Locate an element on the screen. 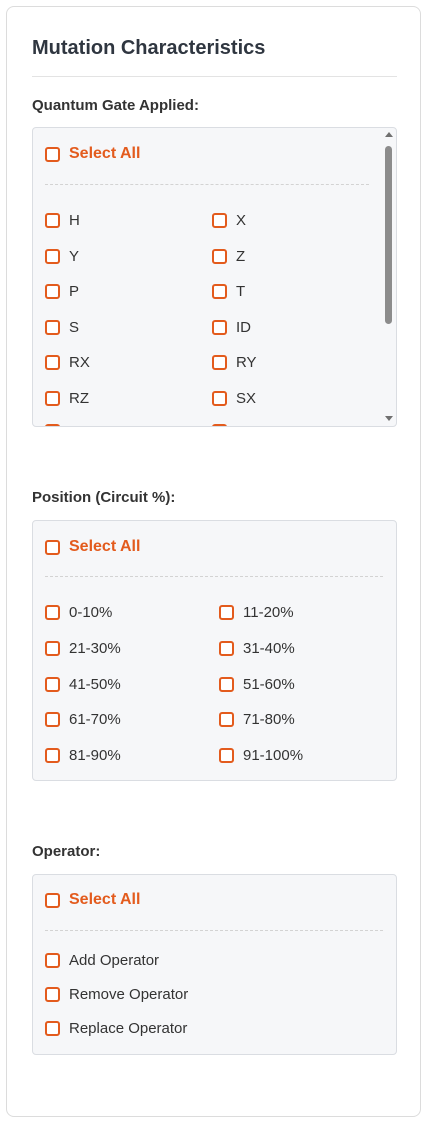 The height and width of the screenshot is (1123, 427). gate-option-rz: RZ is located at coordinates (67, 398).